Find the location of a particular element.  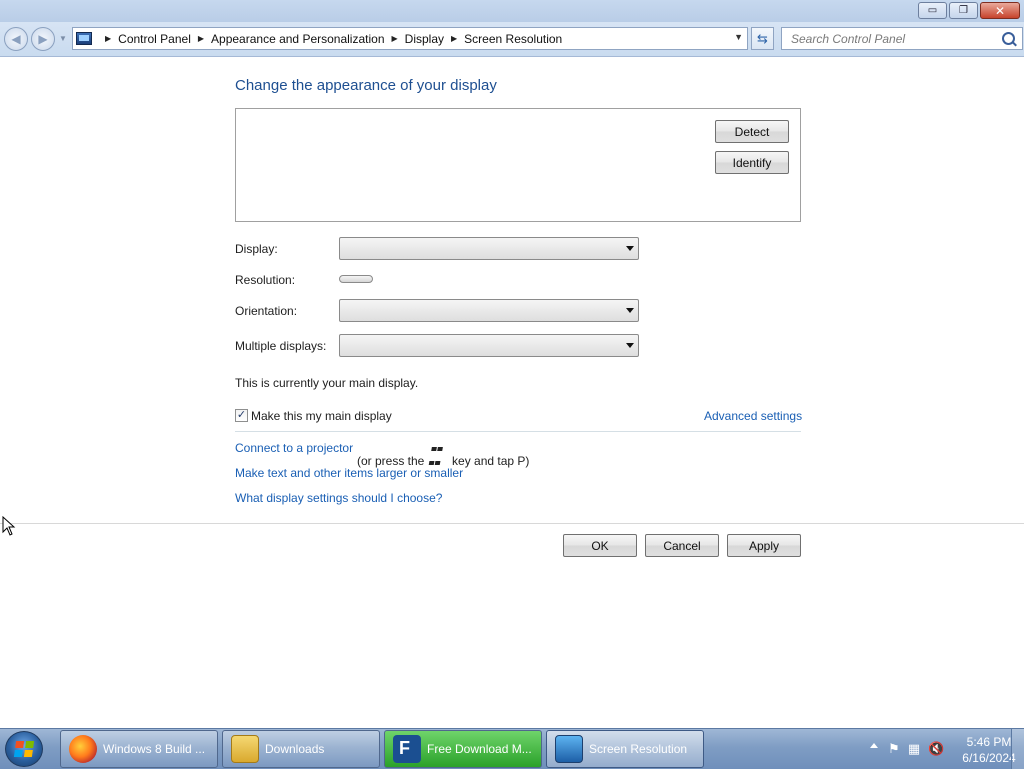

show-desktop-button is located at coordinates (1017, 749).